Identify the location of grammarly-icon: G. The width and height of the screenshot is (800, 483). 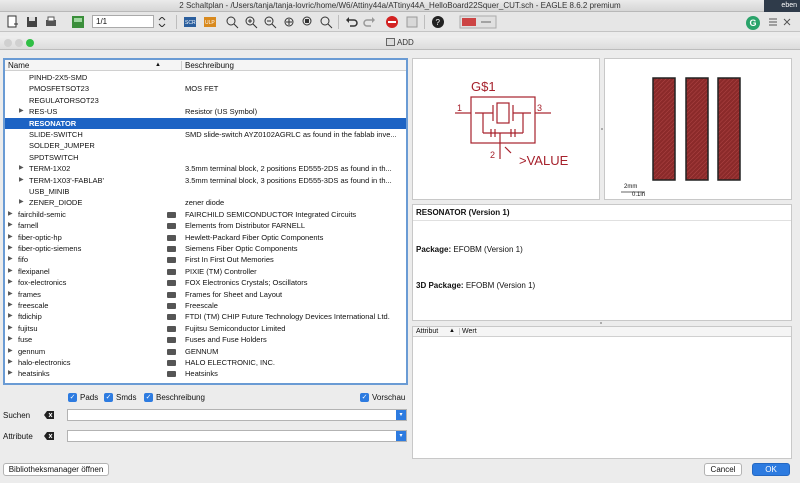
(753, 23).